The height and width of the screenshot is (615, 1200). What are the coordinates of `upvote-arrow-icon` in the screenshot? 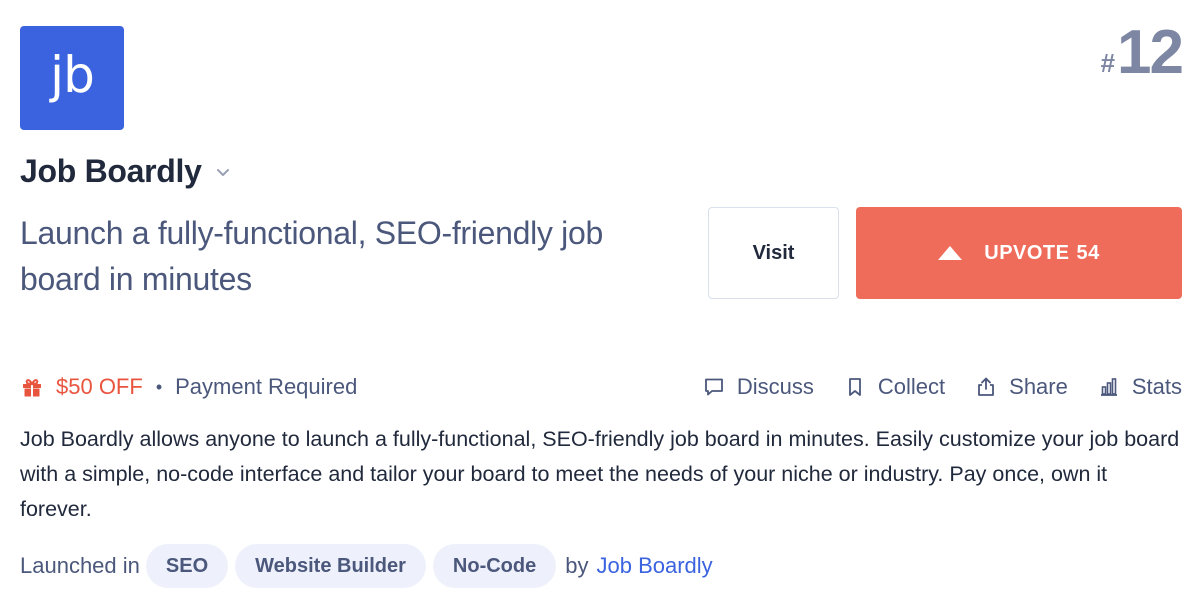 It's located at (950, 253).